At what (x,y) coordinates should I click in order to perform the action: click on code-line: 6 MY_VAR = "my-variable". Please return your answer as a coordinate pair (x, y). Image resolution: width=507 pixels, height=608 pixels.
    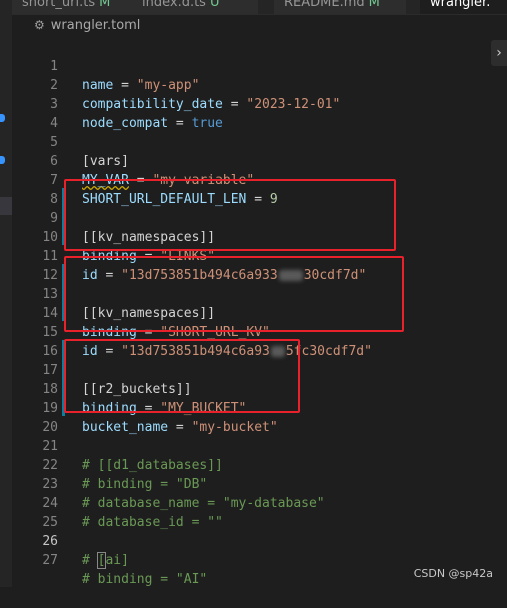
    Looking at the image, I should click on (133, 160).